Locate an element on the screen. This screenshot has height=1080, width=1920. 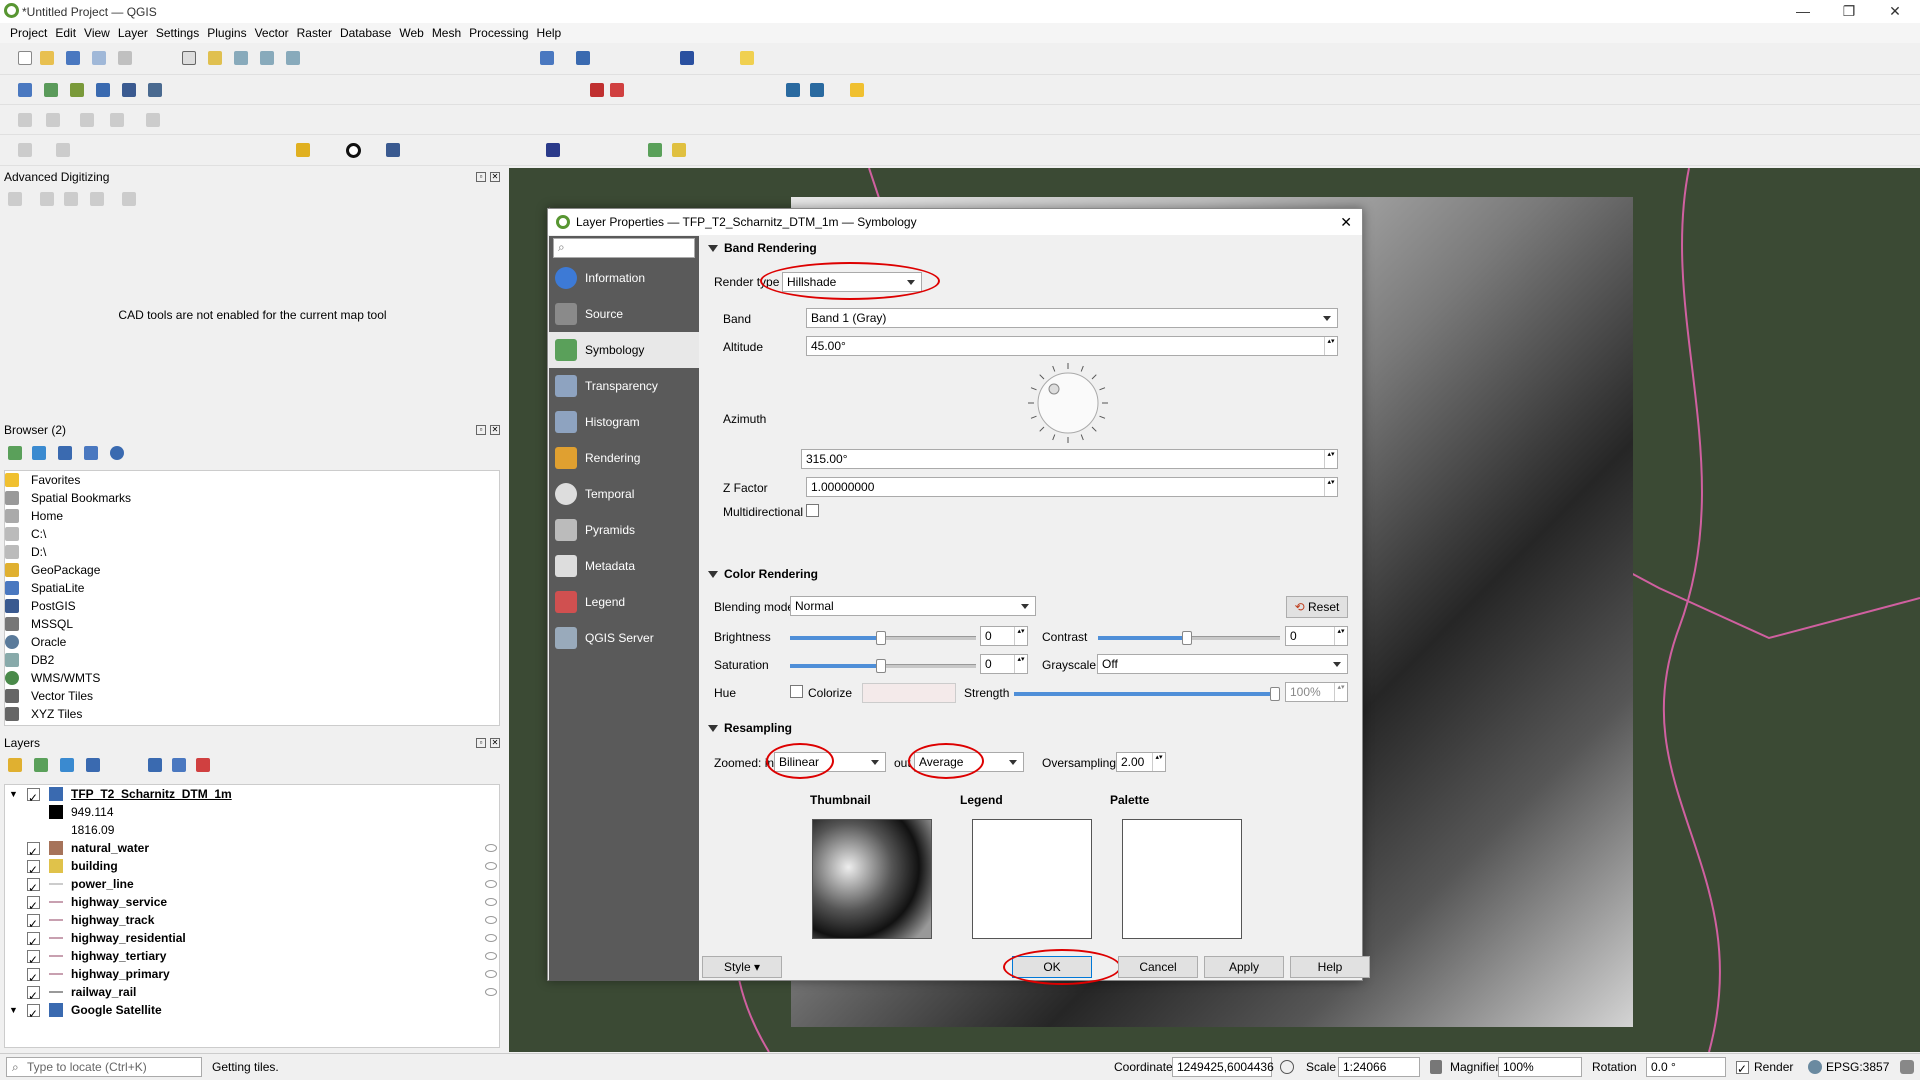
sidebar-search-input: ⌕ is located at coordinates (624, 248).